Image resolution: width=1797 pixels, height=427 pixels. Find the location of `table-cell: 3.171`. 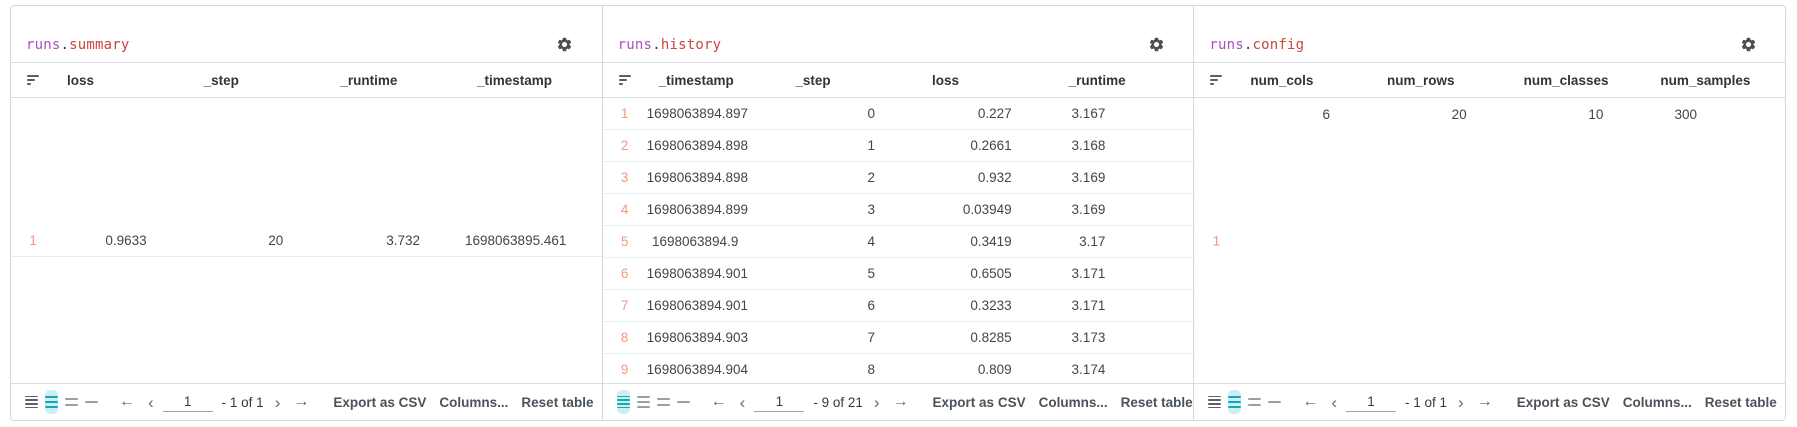

table-cell: 3.171 is located at coordinates (1088, 273).